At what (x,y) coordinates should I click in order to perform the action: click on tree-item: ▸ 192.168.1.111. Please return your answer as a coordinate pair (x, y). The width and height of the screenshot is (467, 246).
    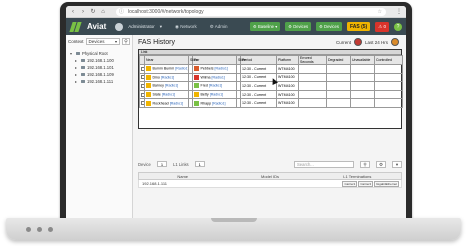
    Looking at the image, I should click on (99, 81).